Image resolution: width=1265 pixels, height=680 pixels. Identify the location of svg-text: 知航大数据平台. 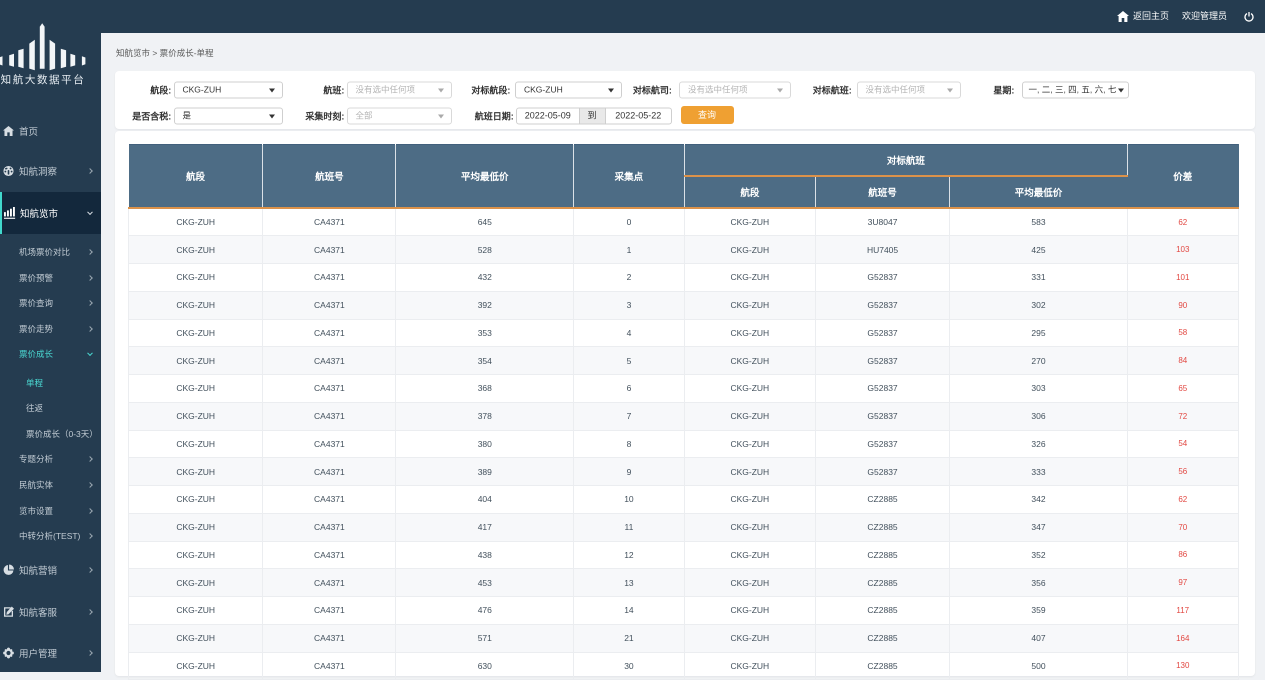
(43, 79).